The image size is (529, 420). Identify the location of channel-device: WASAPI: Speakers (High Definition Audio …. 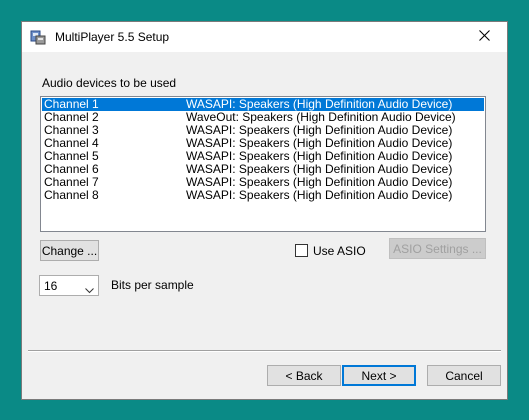
(319, 195).